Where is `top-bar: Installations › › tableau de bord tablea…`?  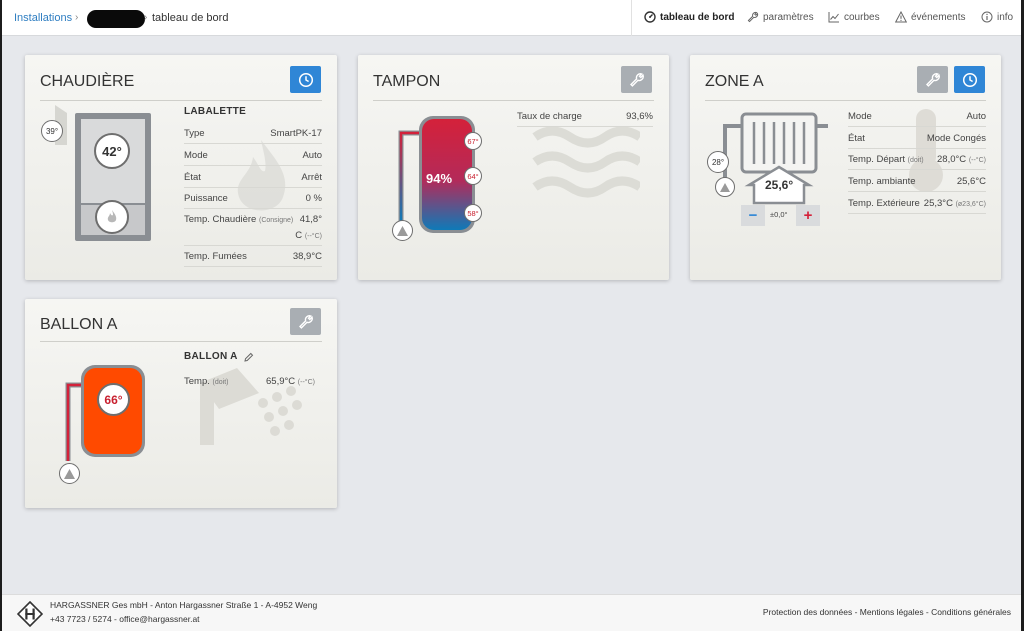
top-bar: Installations › › tableau de bord tablea… is located at coordinates (511, 18).